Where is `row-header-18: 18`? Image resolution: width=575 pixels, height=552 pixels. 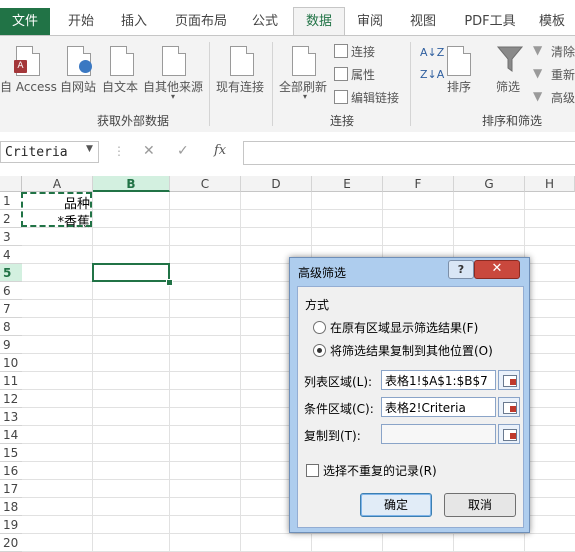
row-header-18: 18 is located at coordinates (11, 507).